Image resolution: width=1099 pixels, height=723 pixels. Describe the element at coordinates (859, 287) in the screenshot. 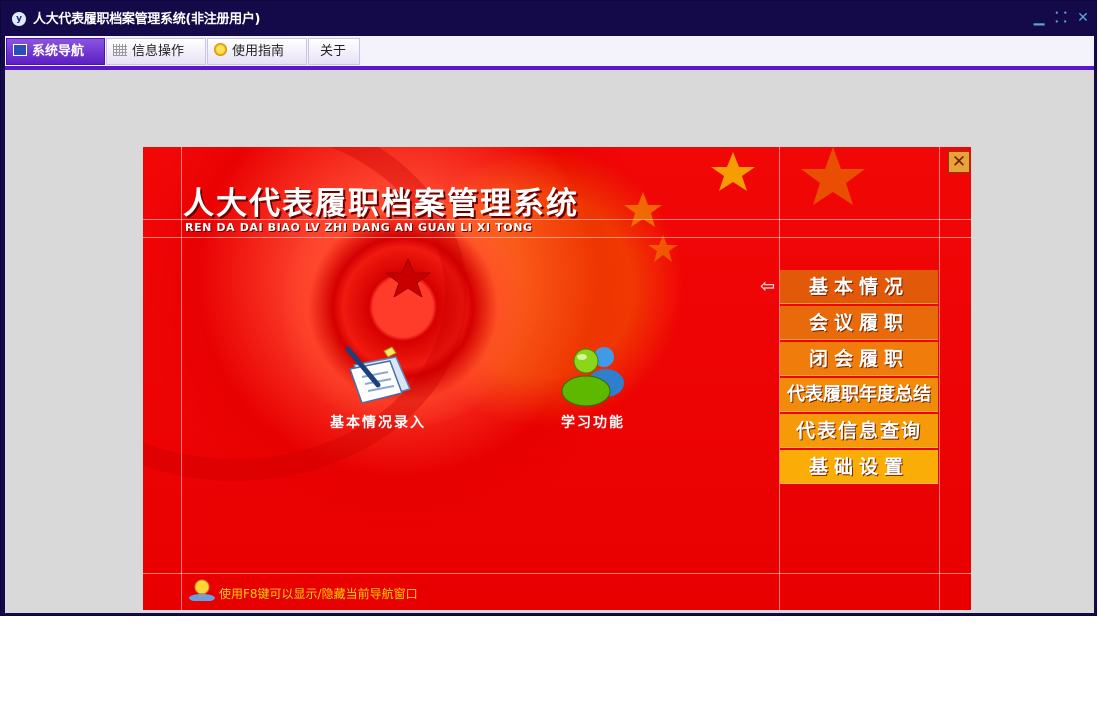

I see `menu-basic-info: 基本情况` at that location.